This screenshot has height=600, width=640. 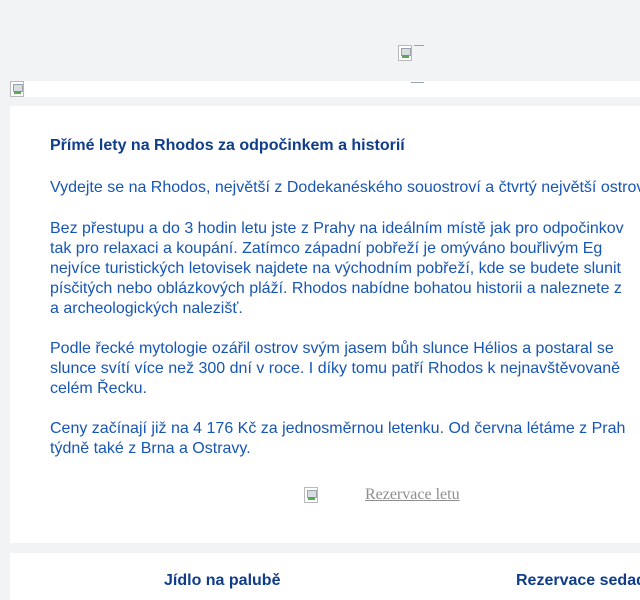 I want to click on book-flight-label: Rezervace letu, so click(x=412, y=494).